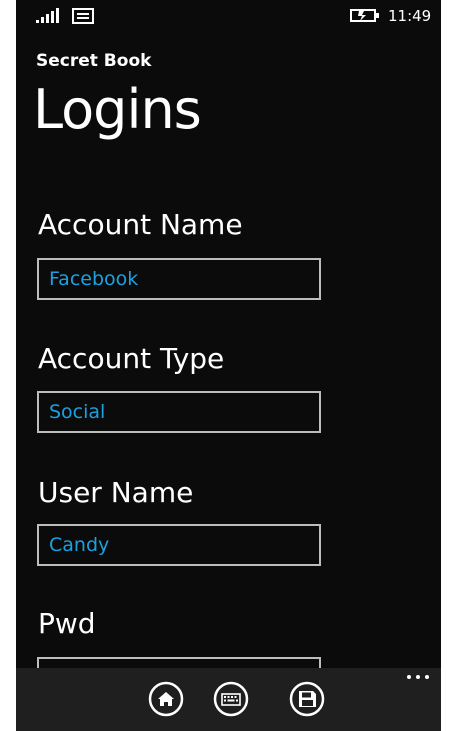 The width and height of the screenshot is (457, 731). Describe the element at coordinates (67, 623) in the screenshot. I see `pwd-label: Pwd` at that location.